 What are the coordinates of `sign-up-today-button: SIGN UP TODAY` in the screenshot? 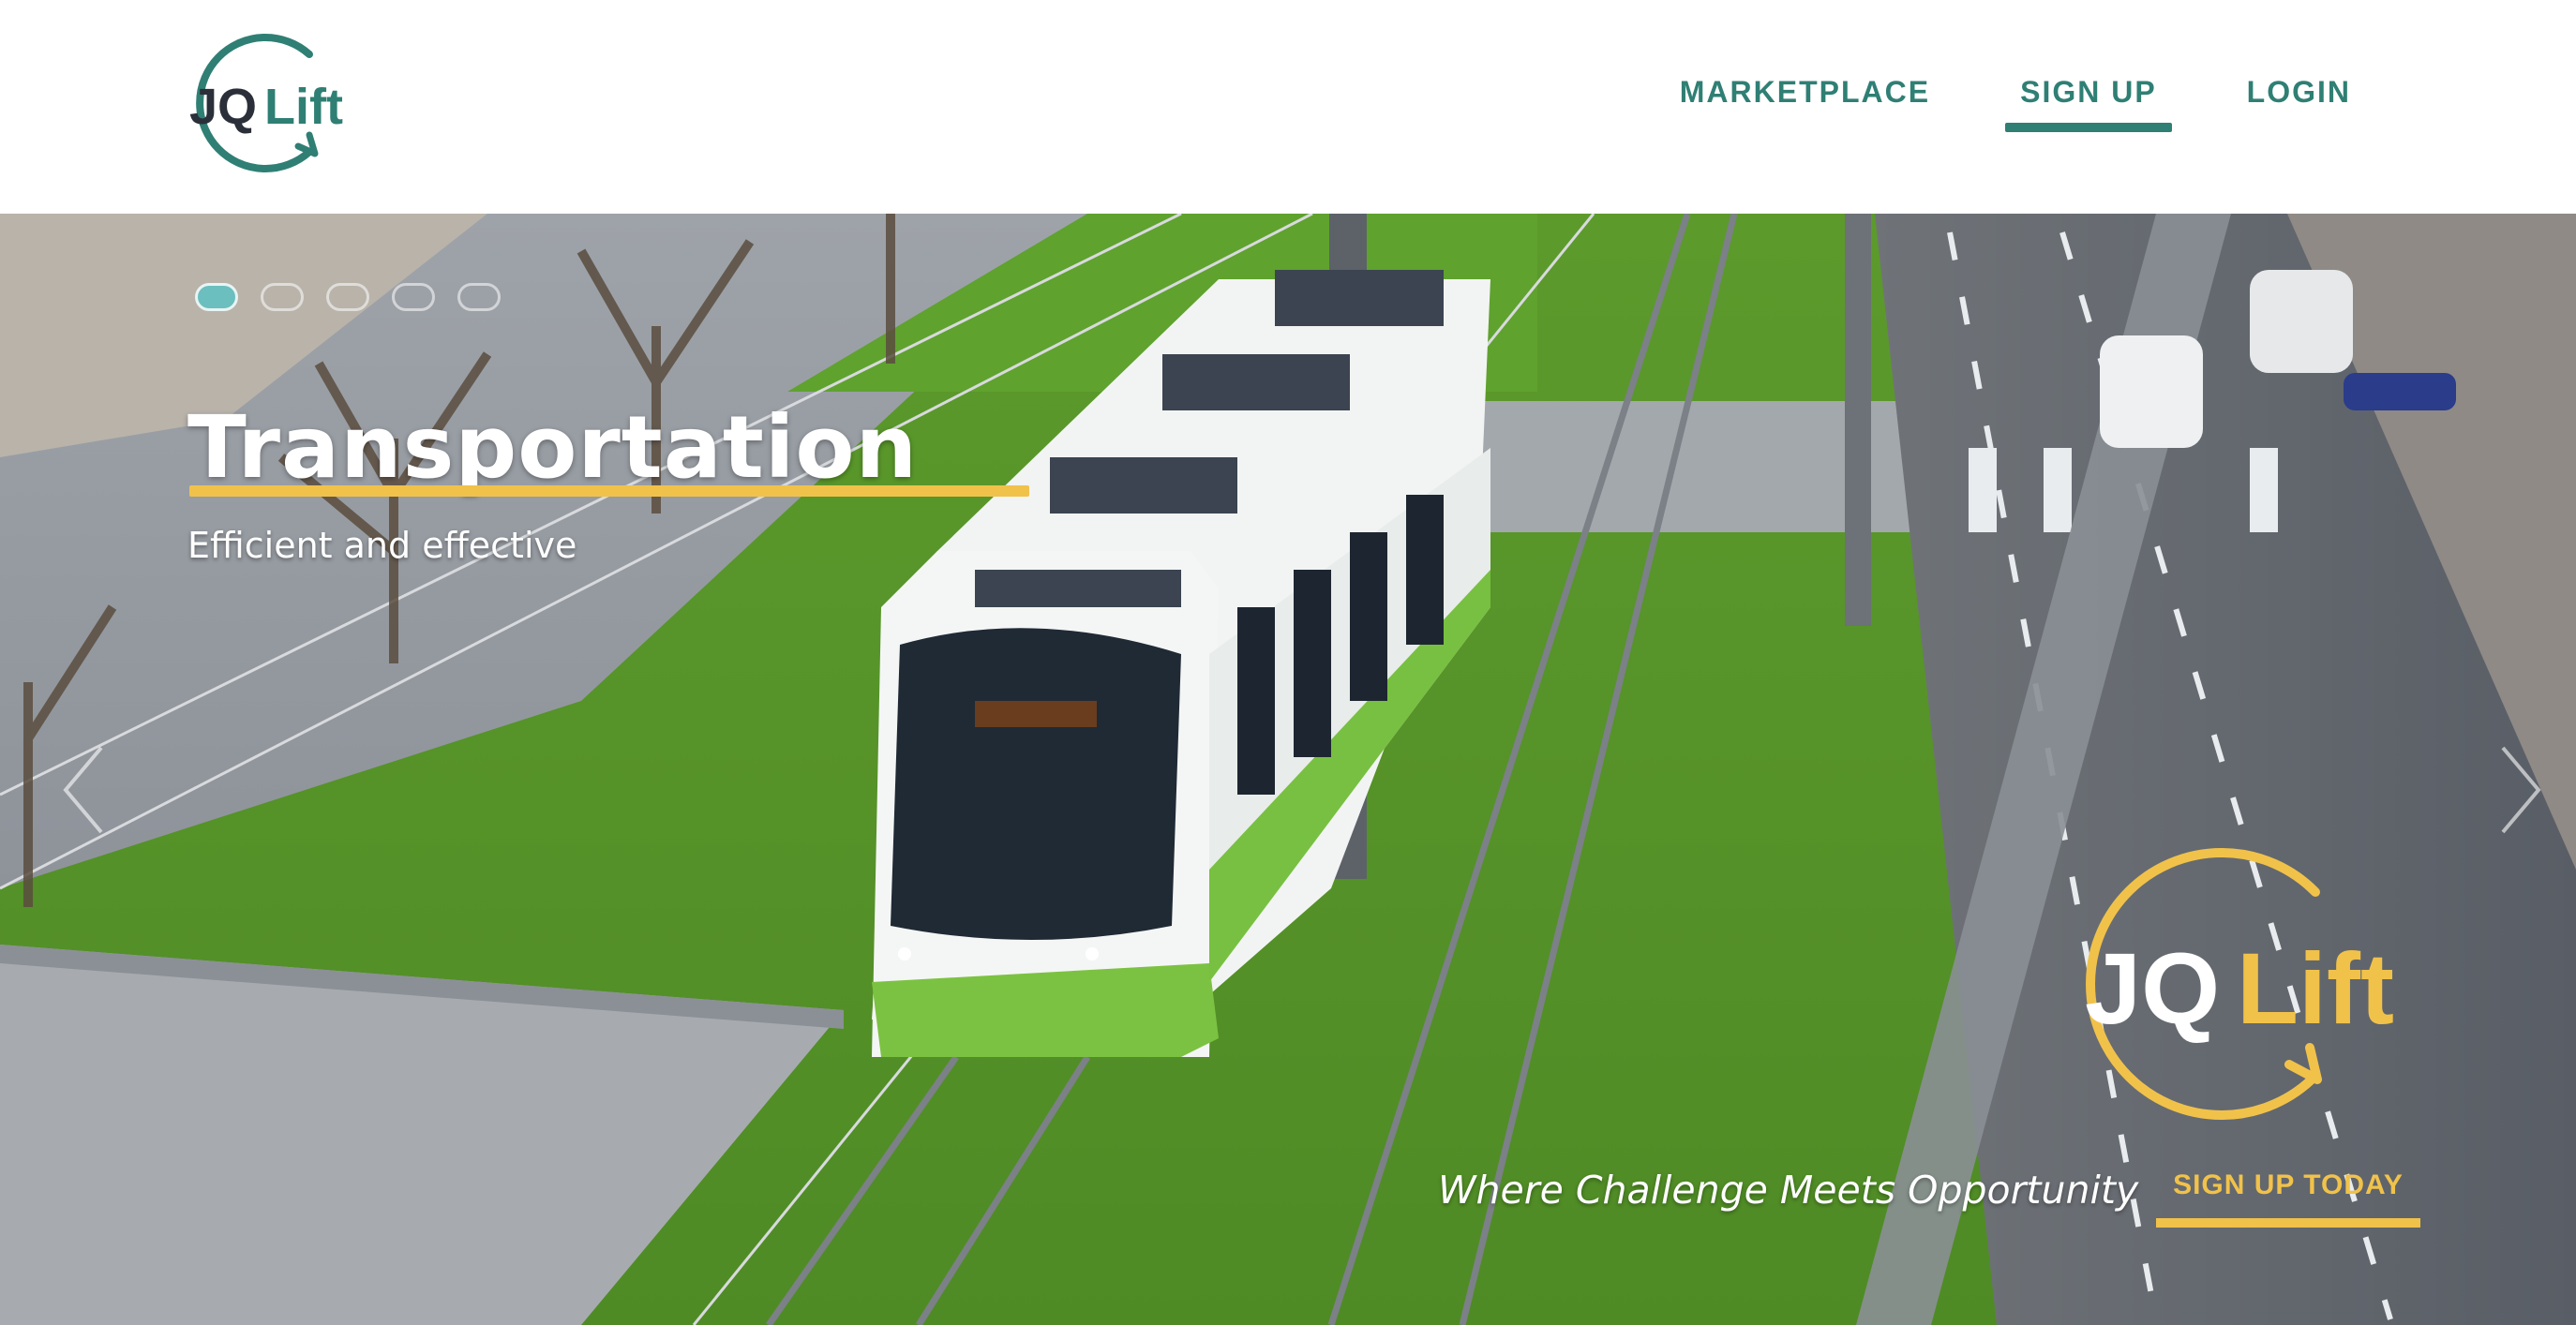 It's located at (2288, 1198).